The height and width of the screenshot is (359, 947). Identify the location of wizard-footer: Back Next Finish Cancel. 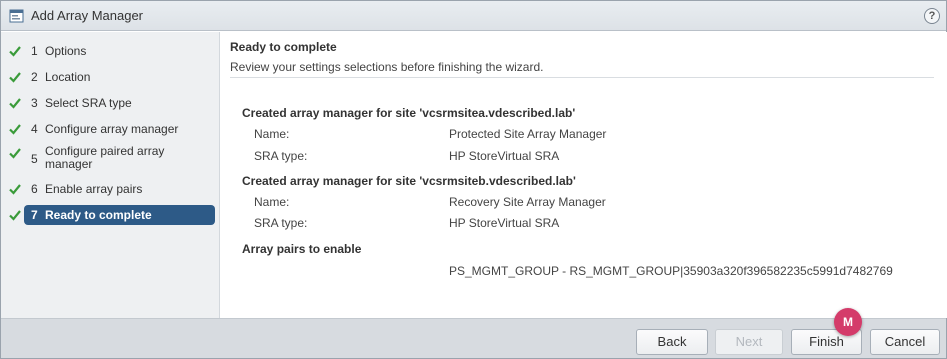
(473, 338).